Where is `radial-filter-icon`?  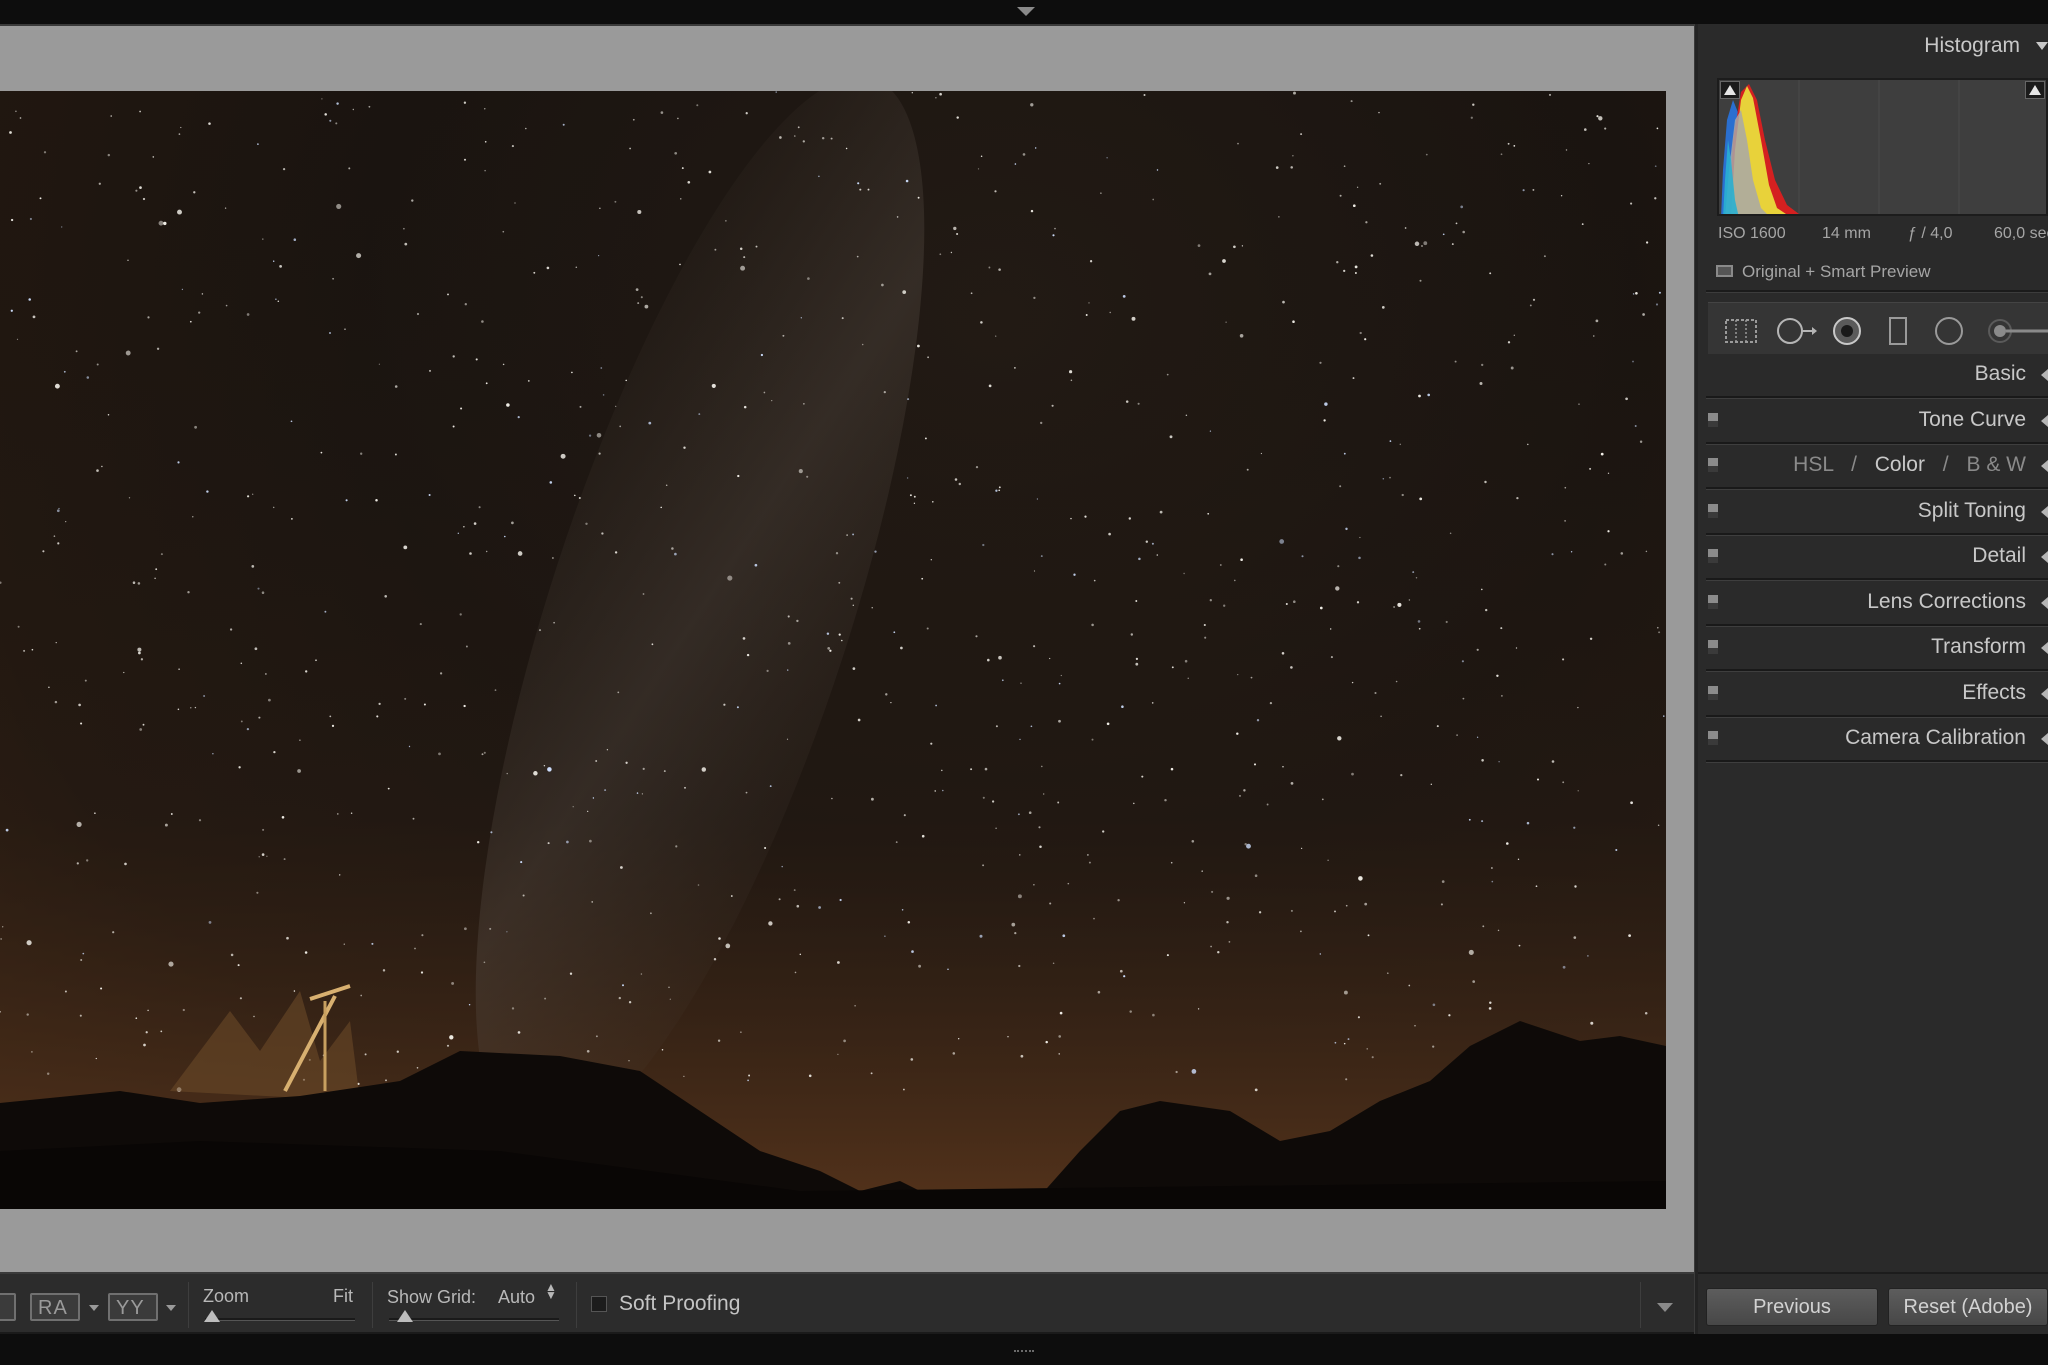 radial-filter-icon is located at coordinates (1949, 331).